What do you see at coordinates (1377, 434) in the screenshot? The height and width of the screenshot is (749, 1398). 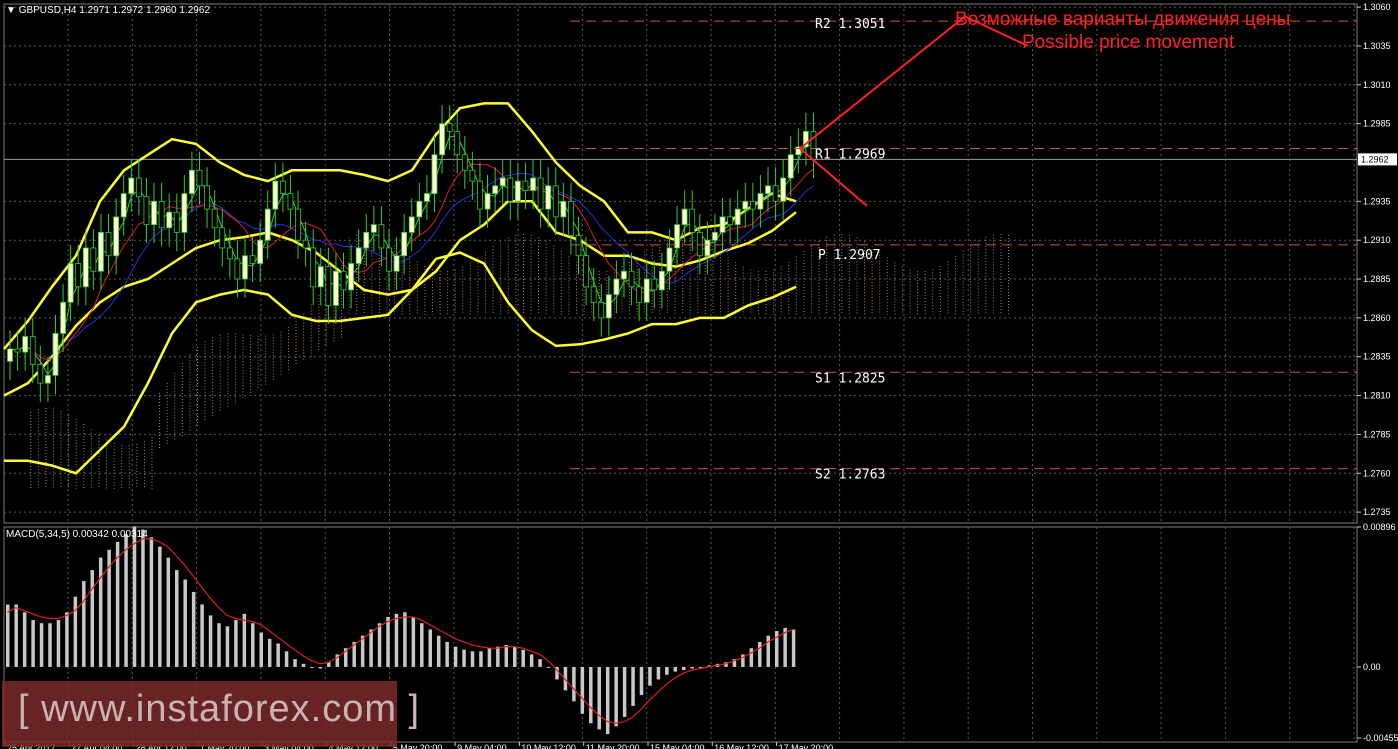 I see `price-scale-label: 1.2785` at bounding box center [1377, 434].